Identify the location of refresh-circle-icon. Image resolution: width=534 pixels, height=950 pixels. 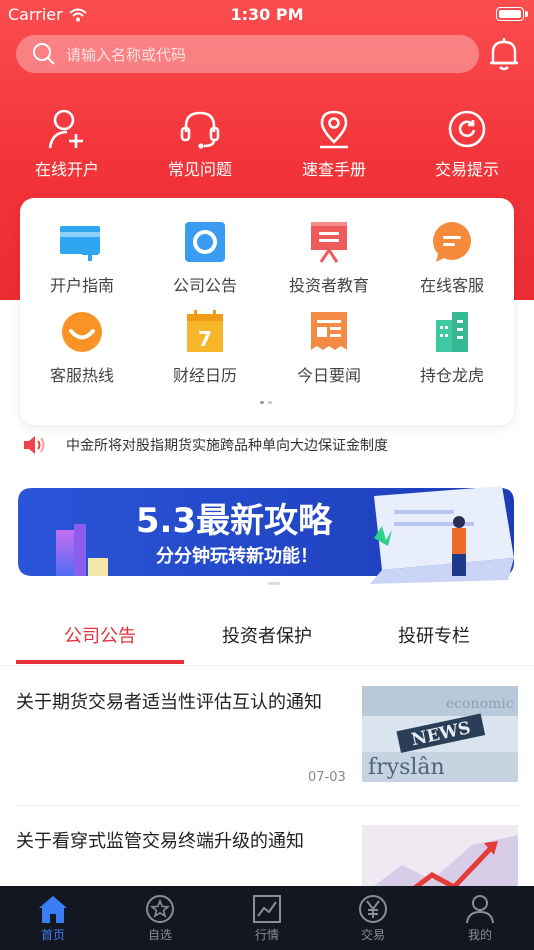
(467, 129).